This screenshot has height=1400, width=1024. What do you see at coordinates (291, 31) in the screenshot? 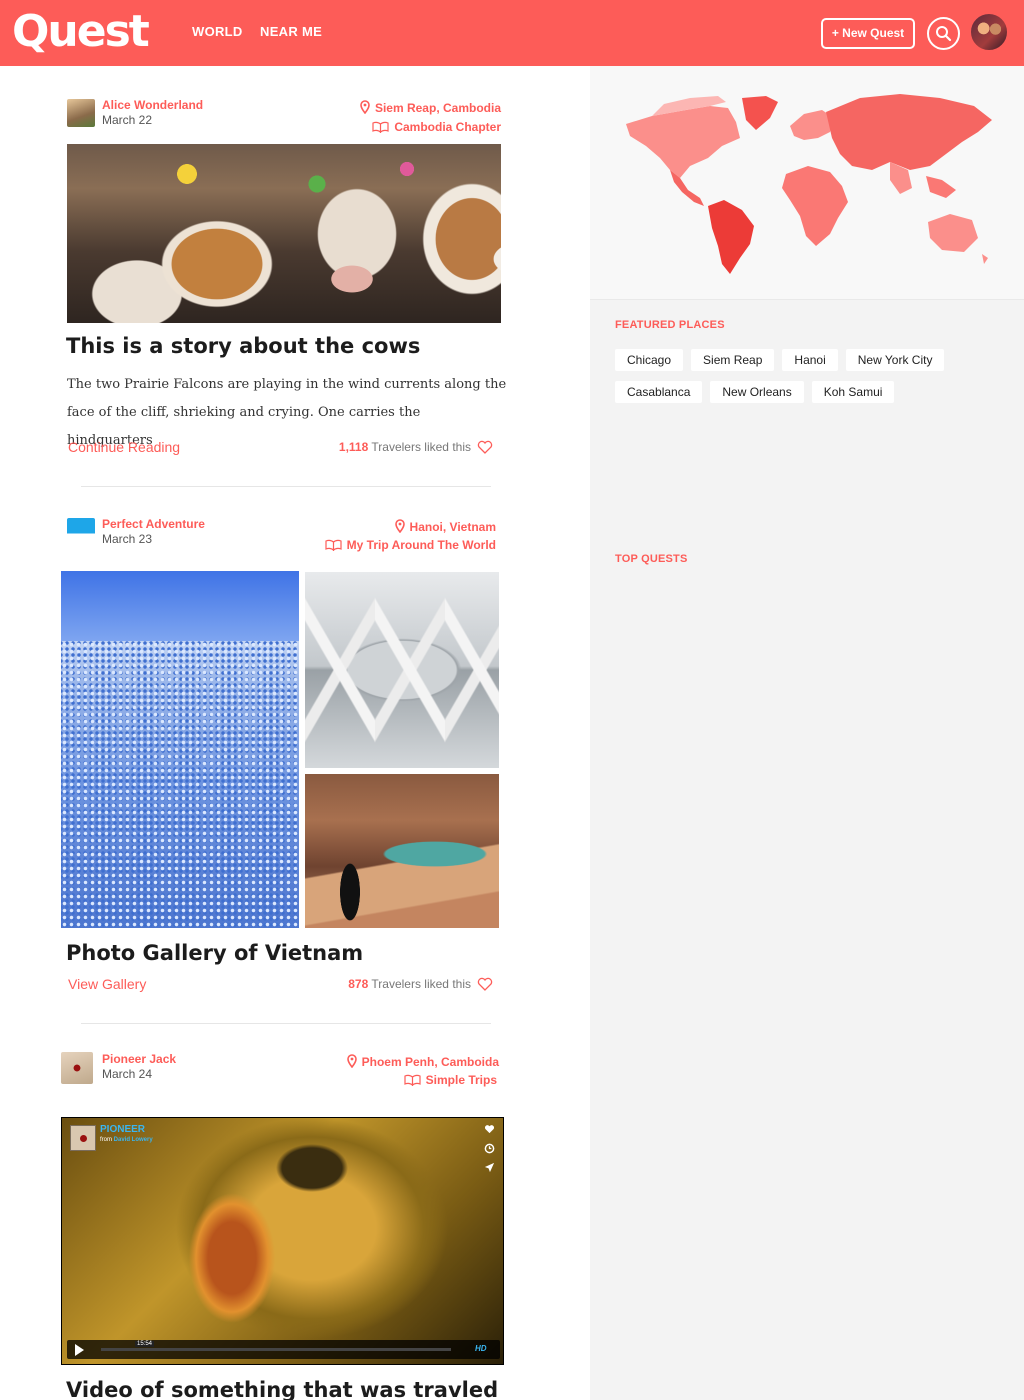
I see `nav-near-me: NEAR ME` at bounding box center [291, 31].